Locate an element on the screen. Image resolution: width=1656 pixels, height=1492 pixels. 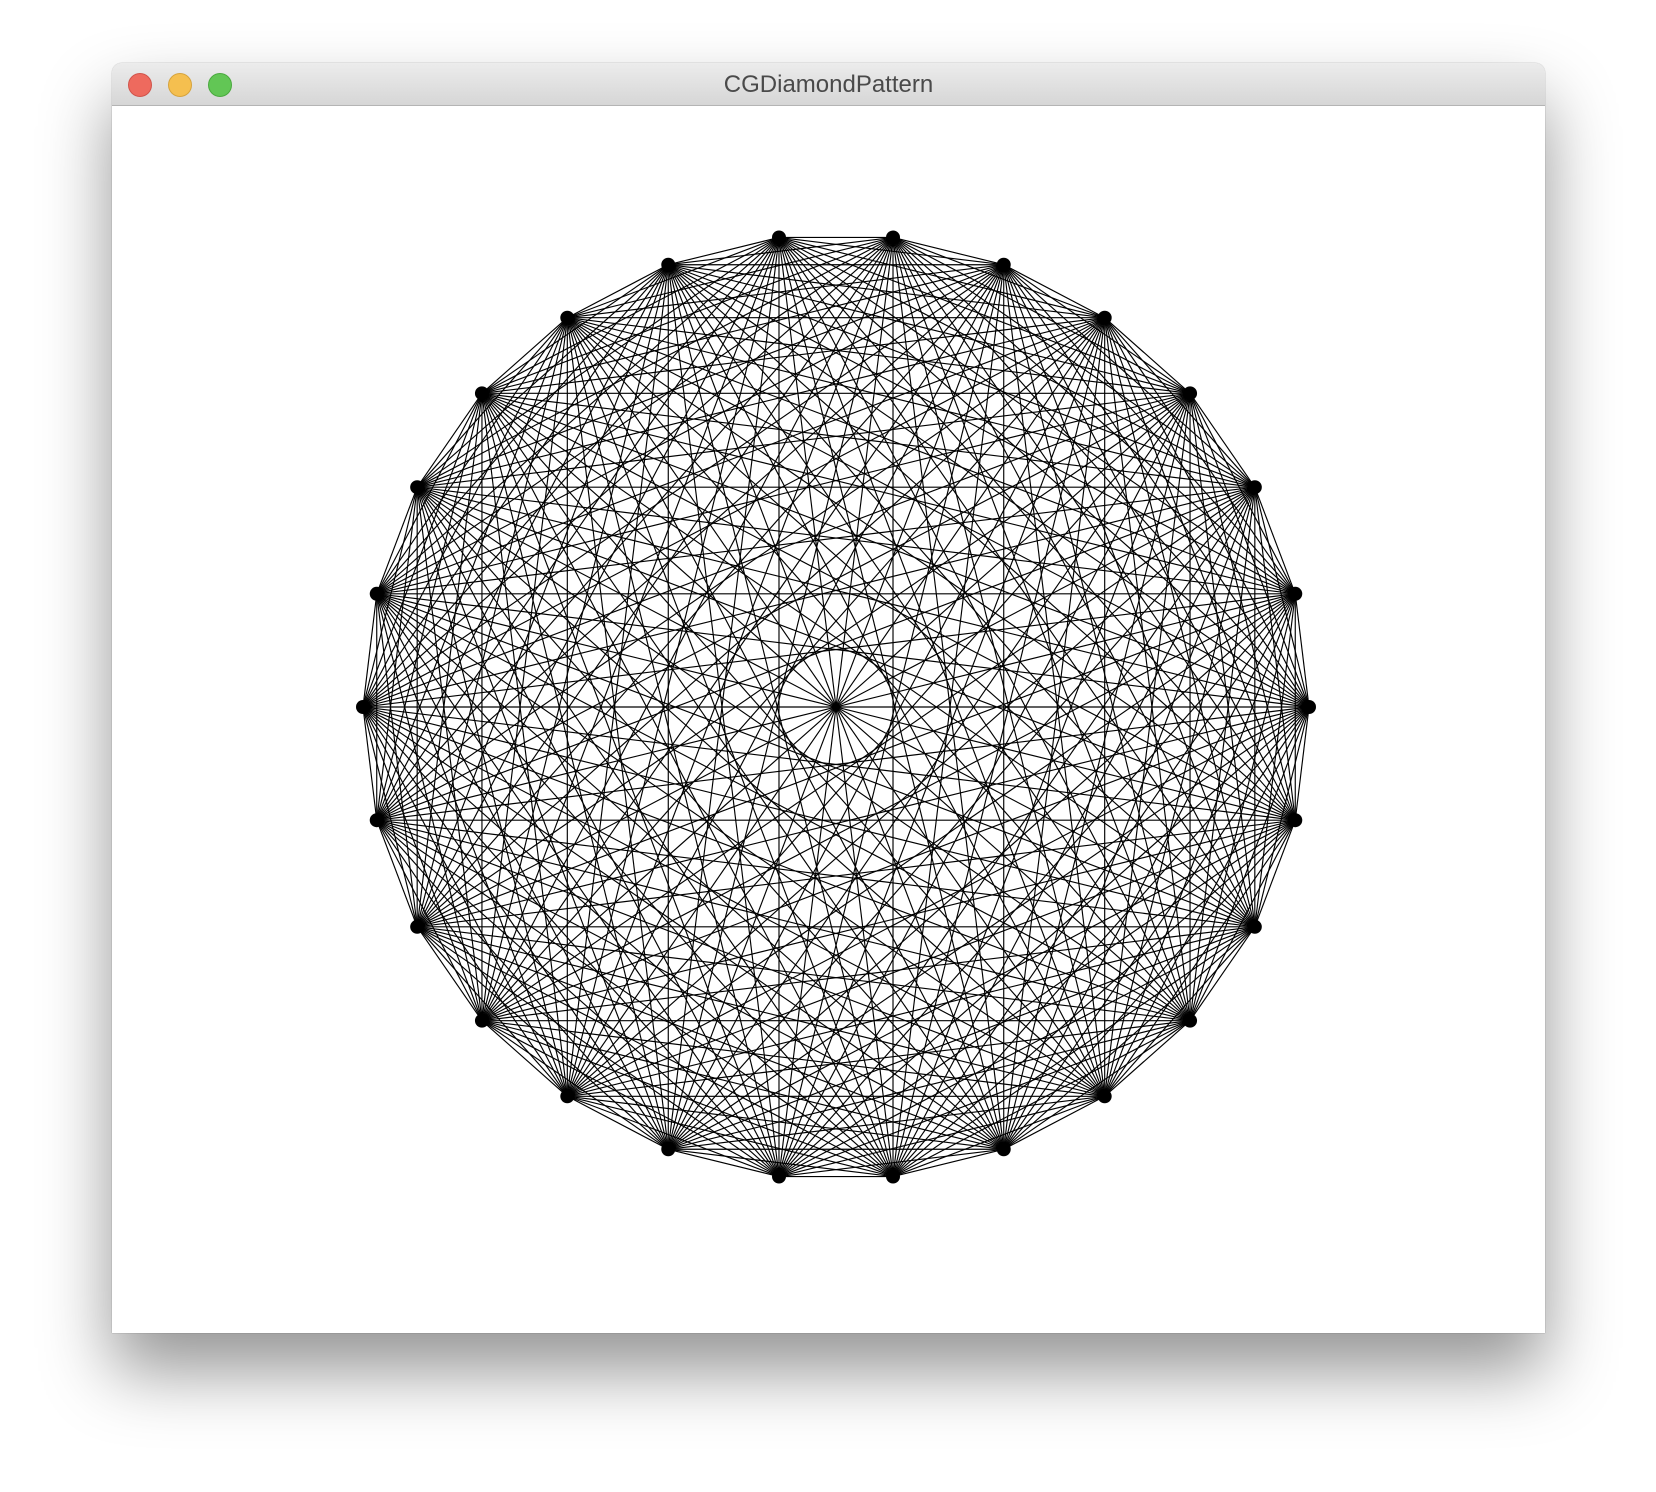
title-bar: CGDiamondPattern is located at coordinates (828, 84).